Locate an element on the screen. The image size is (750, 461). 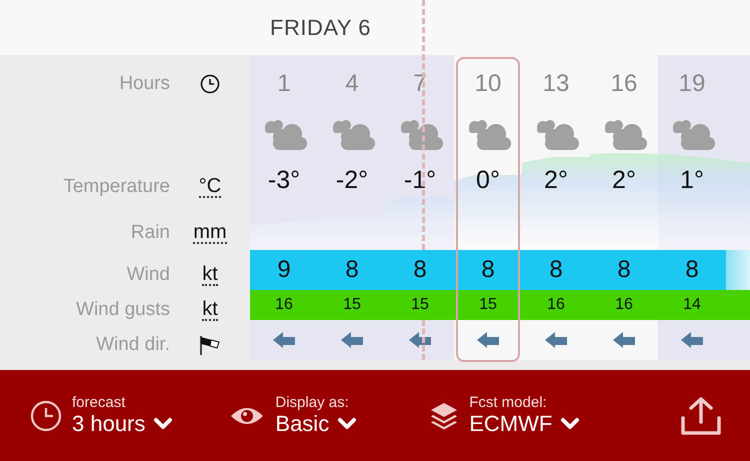
wind-speed: 9 is located at coordinates (284, 270).